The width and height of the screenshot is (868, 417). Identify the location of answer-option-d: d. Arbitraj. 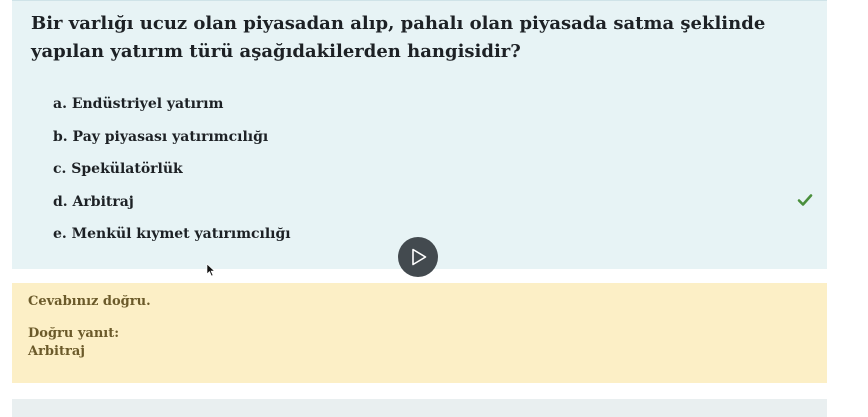
(433, 207).